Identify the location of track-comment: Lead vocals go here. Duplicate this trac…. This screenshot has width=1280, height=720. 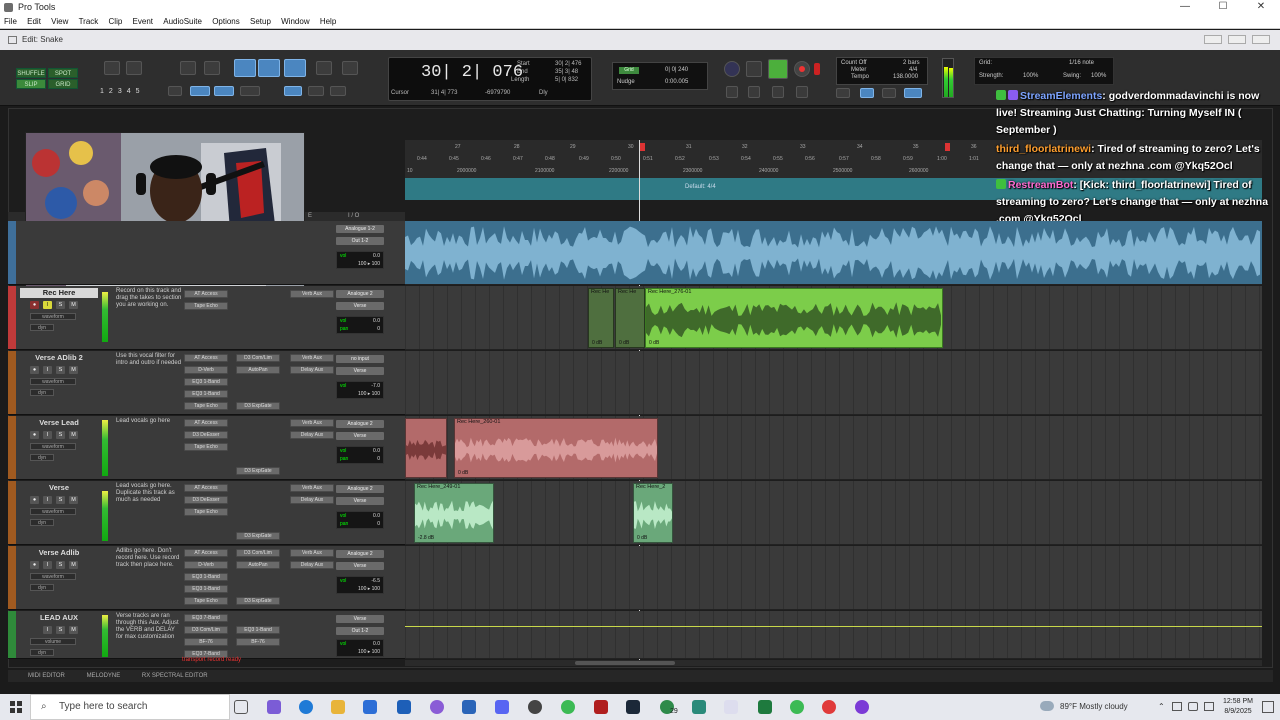
(149, 493).